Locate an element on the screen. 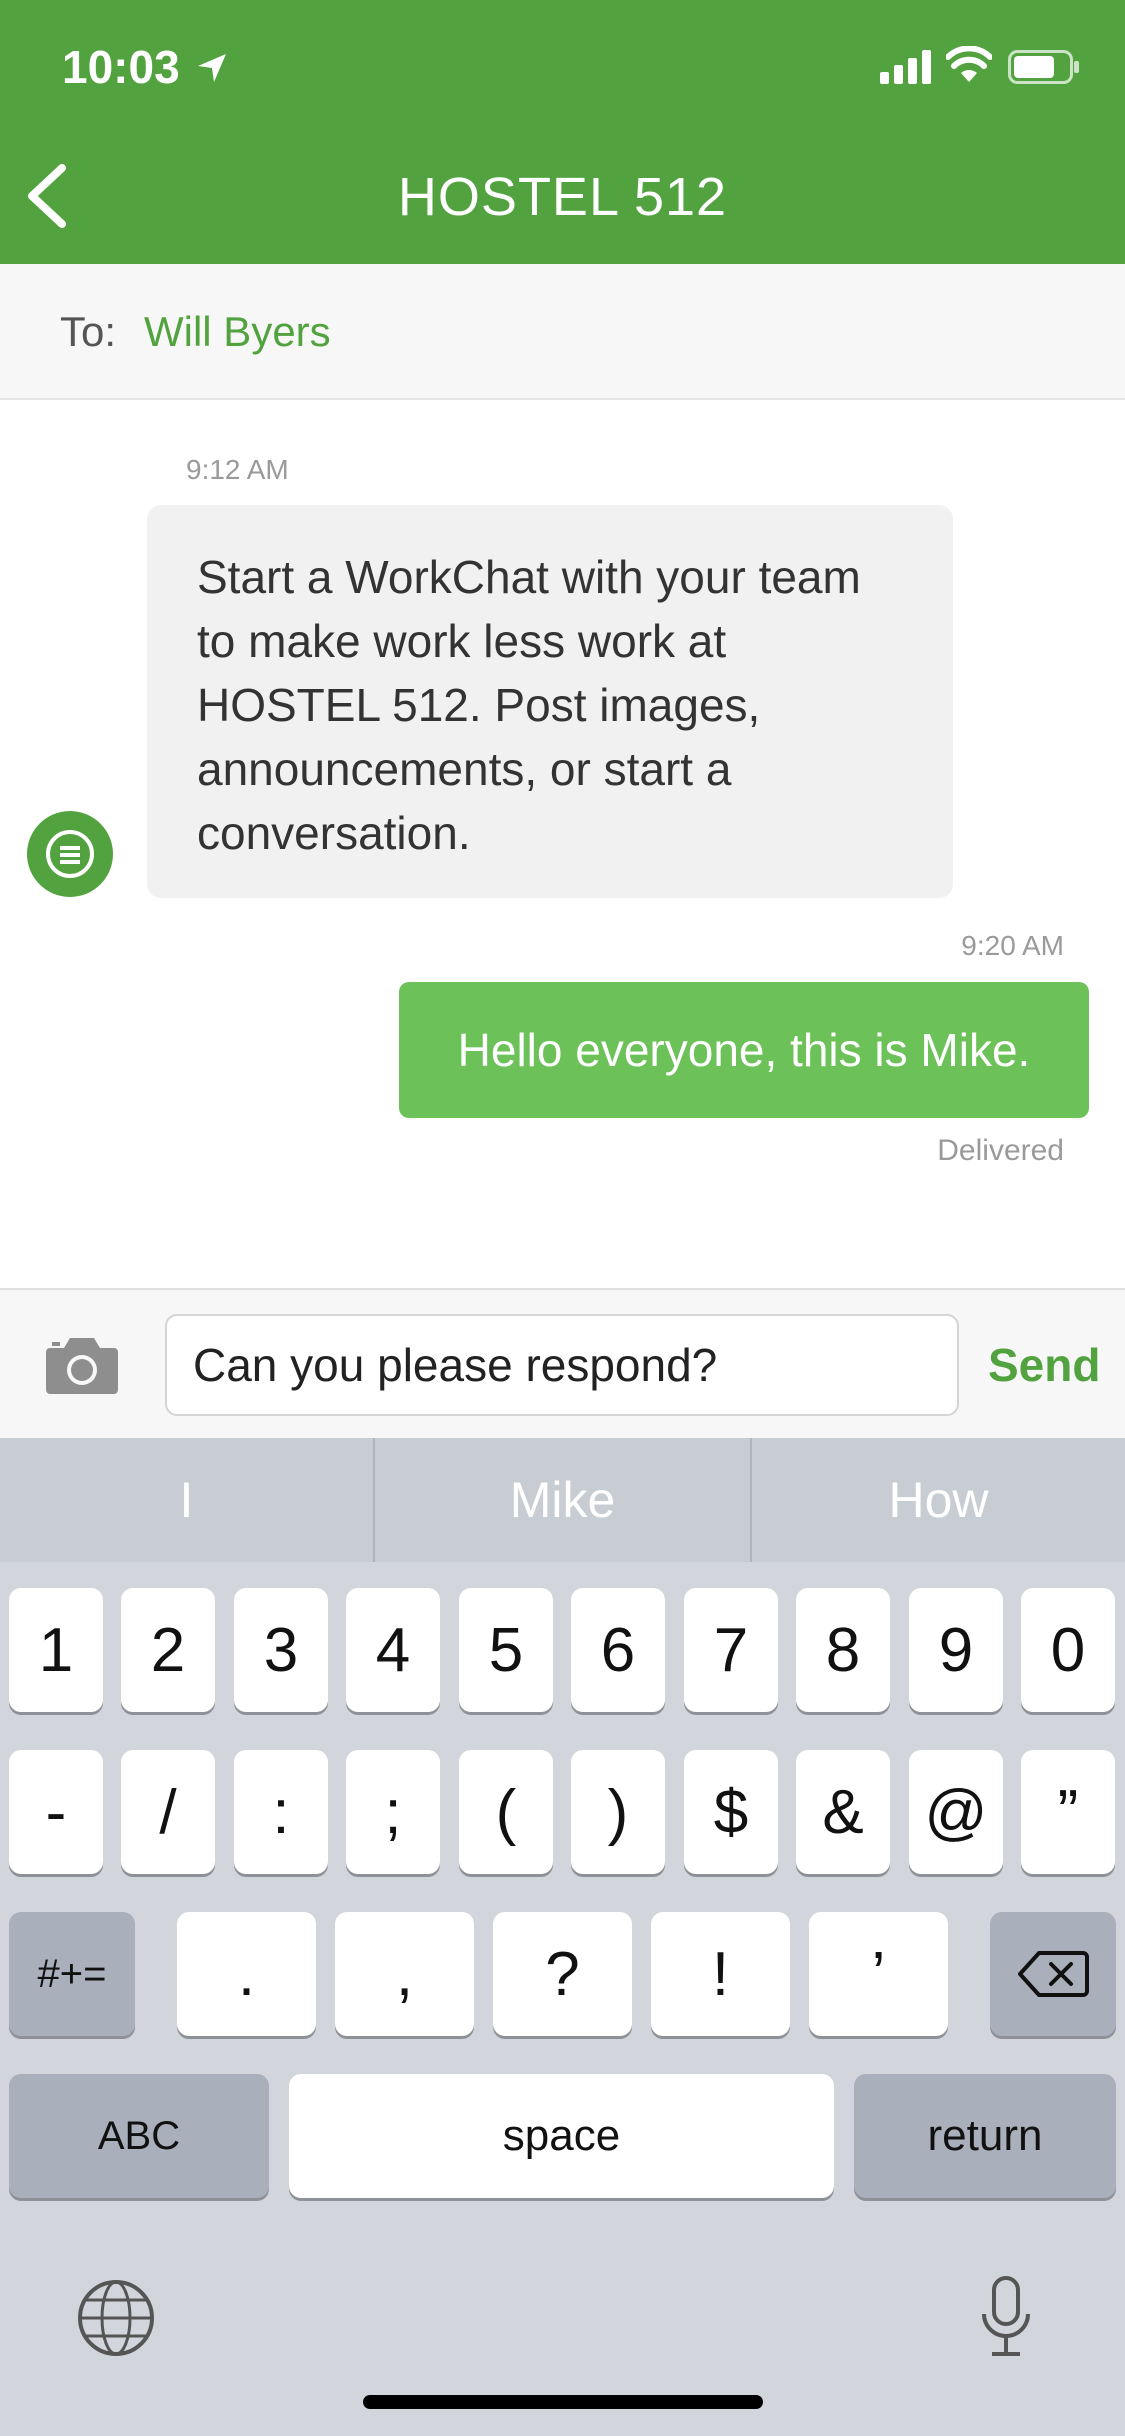 This screenshot has width=1125, height=2436. outgoing-message-bubble: Hello everyone, this is Mike. is located at coordinates (744, 1050).